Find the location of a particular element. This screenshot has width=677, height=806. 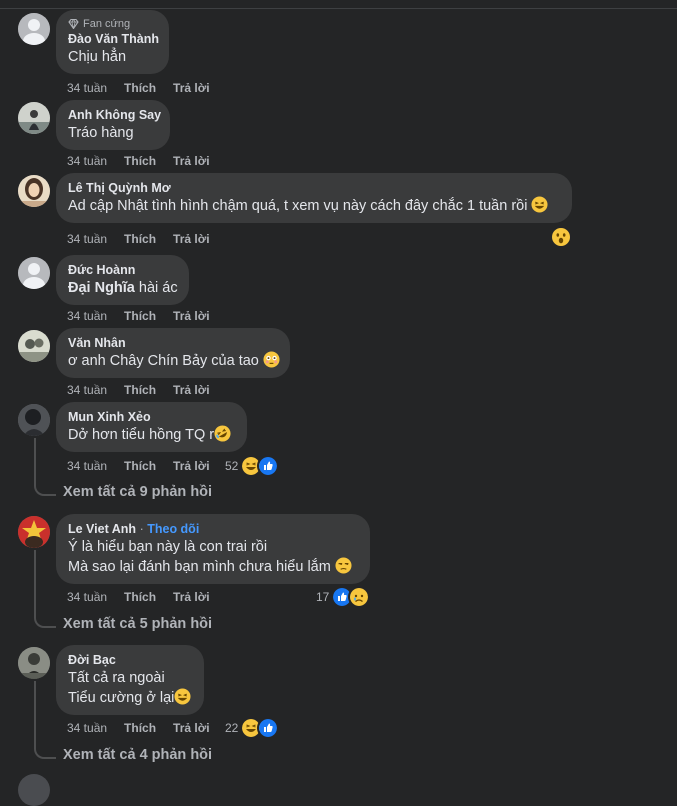

comment-bubble: Anh Không Say Tráo hàng is located at coordinates (113, 125).